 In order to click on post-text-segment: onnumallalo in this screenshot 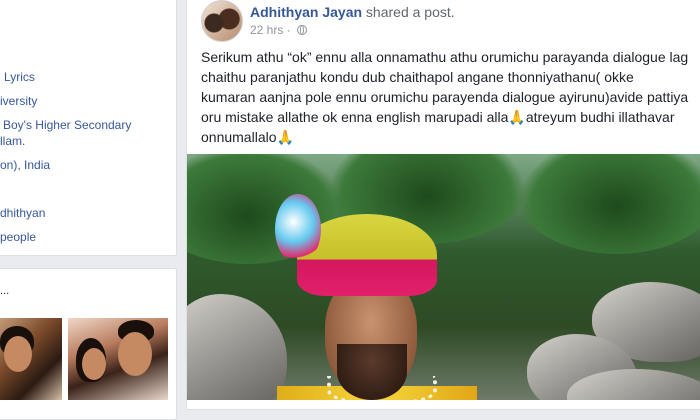, I will do `click(239, 137)`.